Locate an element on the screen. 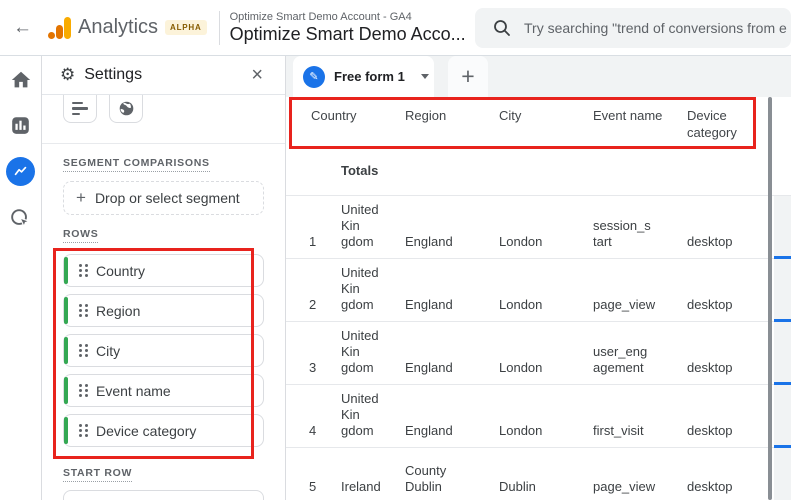  topbar-divider is located at coordinates (219, 27).